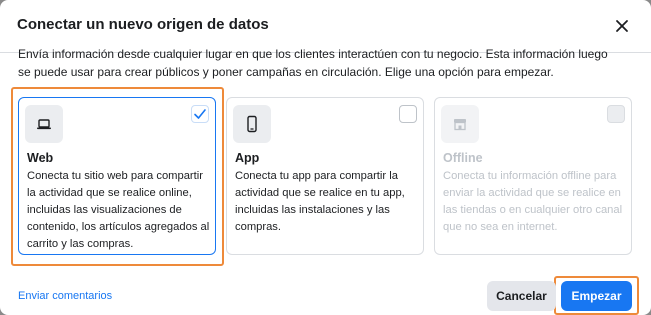 This screenshot has height=315, width=651. I want to click on app-option-checkbox, so click(408, 114).